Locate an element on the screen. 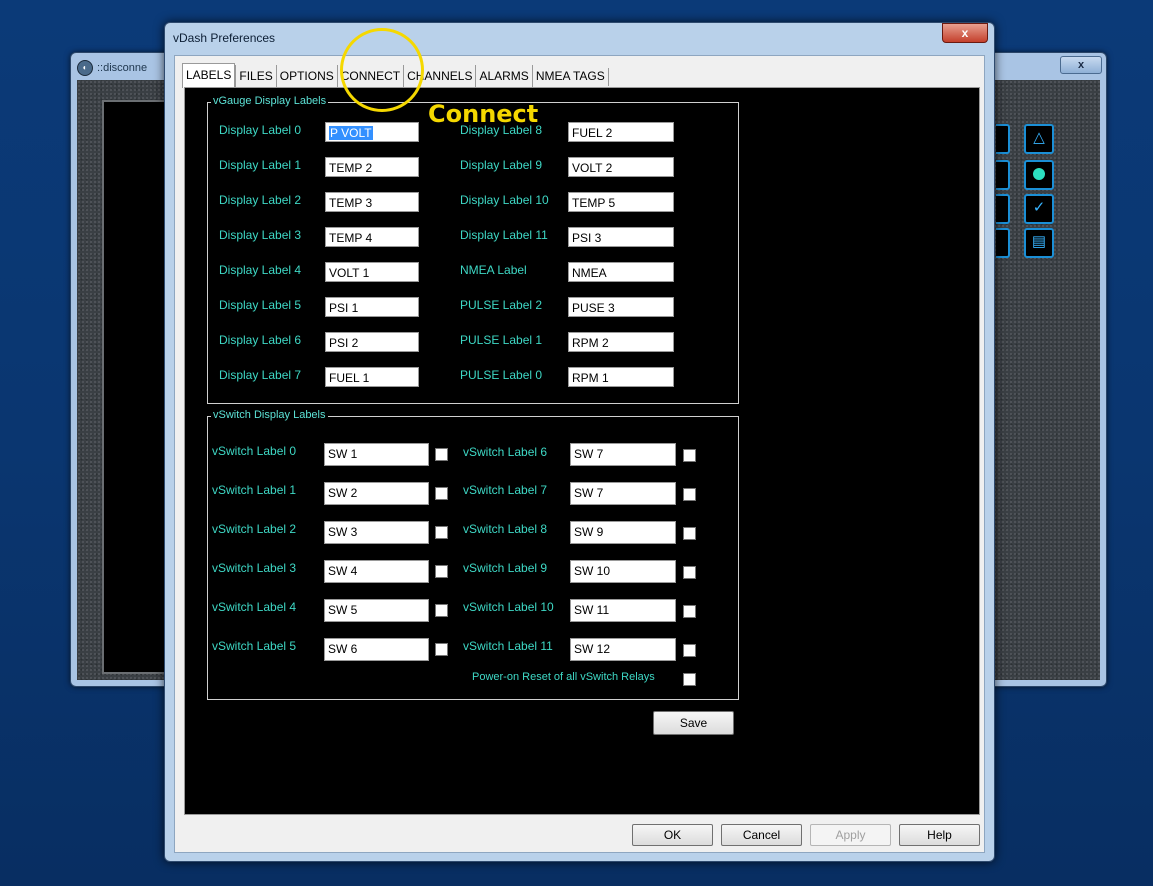 This screenshot has width=1153, height=886. gauge-label-input: P VOLT is located at coordinates (372, 132).